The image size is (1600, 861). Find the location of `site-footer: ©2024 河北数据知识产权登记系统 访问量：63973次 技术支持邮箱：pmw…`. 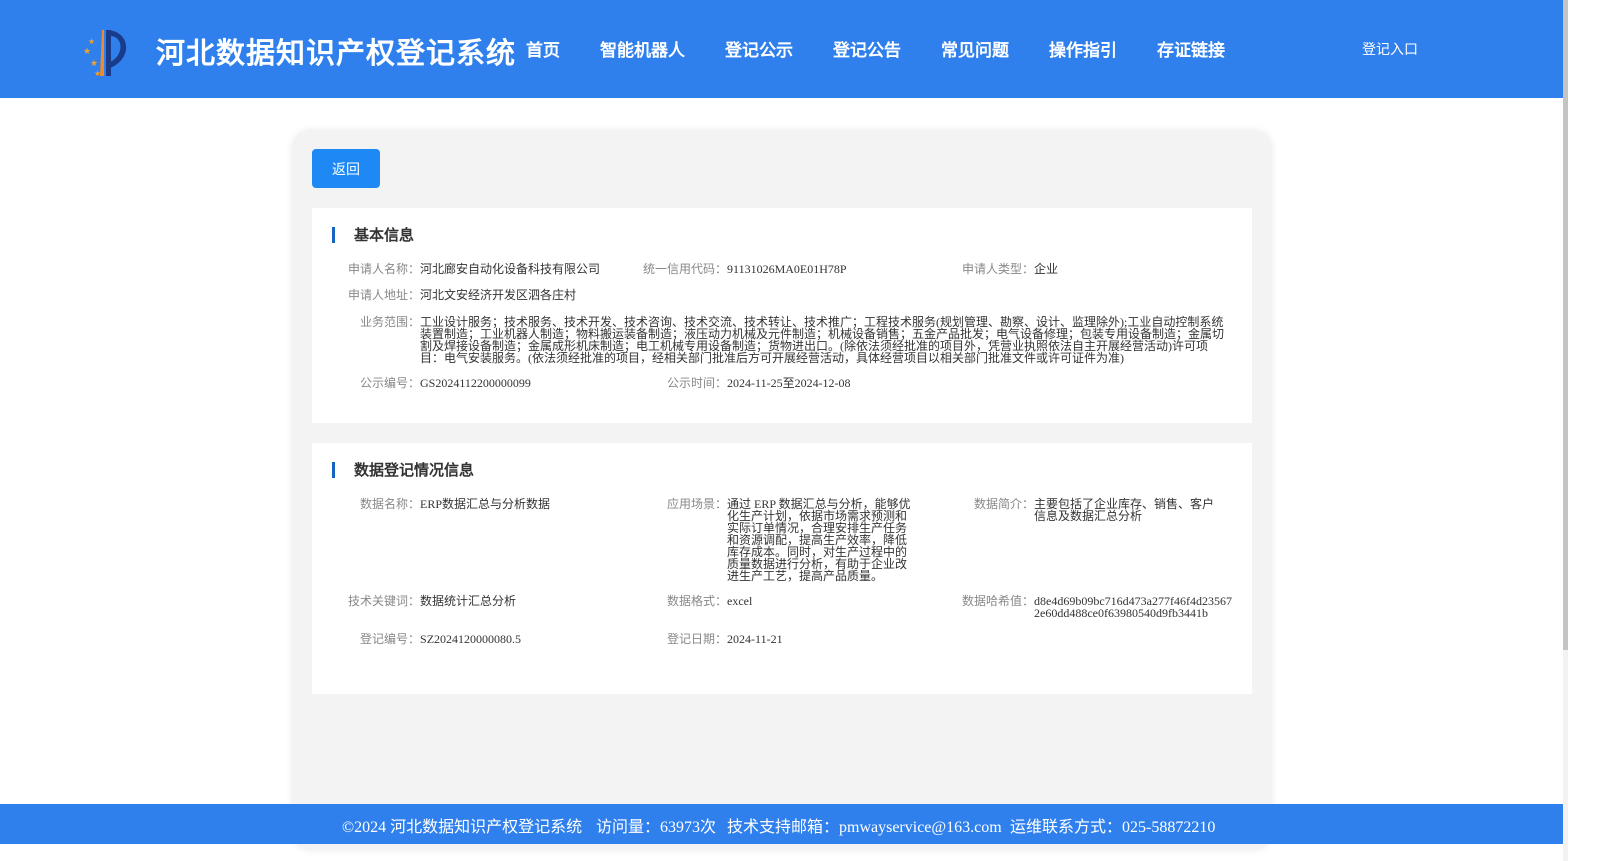

site-footer: ©2024 河北数据知识产权登记系统 访问量：63973次 技术支持邮箱：pmw… is located at coordinates (781, 824).